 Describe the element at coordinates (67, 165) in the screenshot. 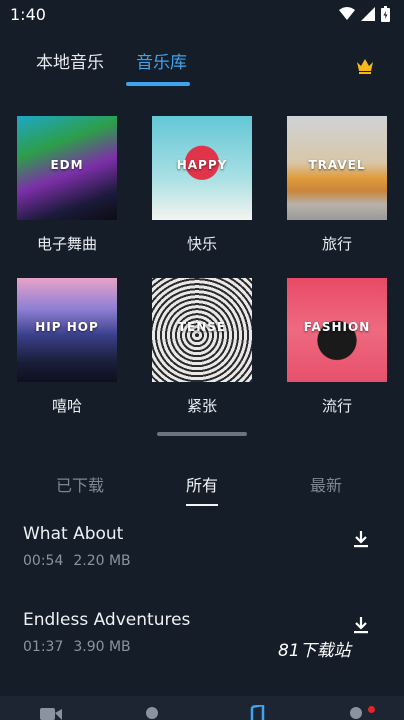

I see `genre-cover-text: EDM` at that location.